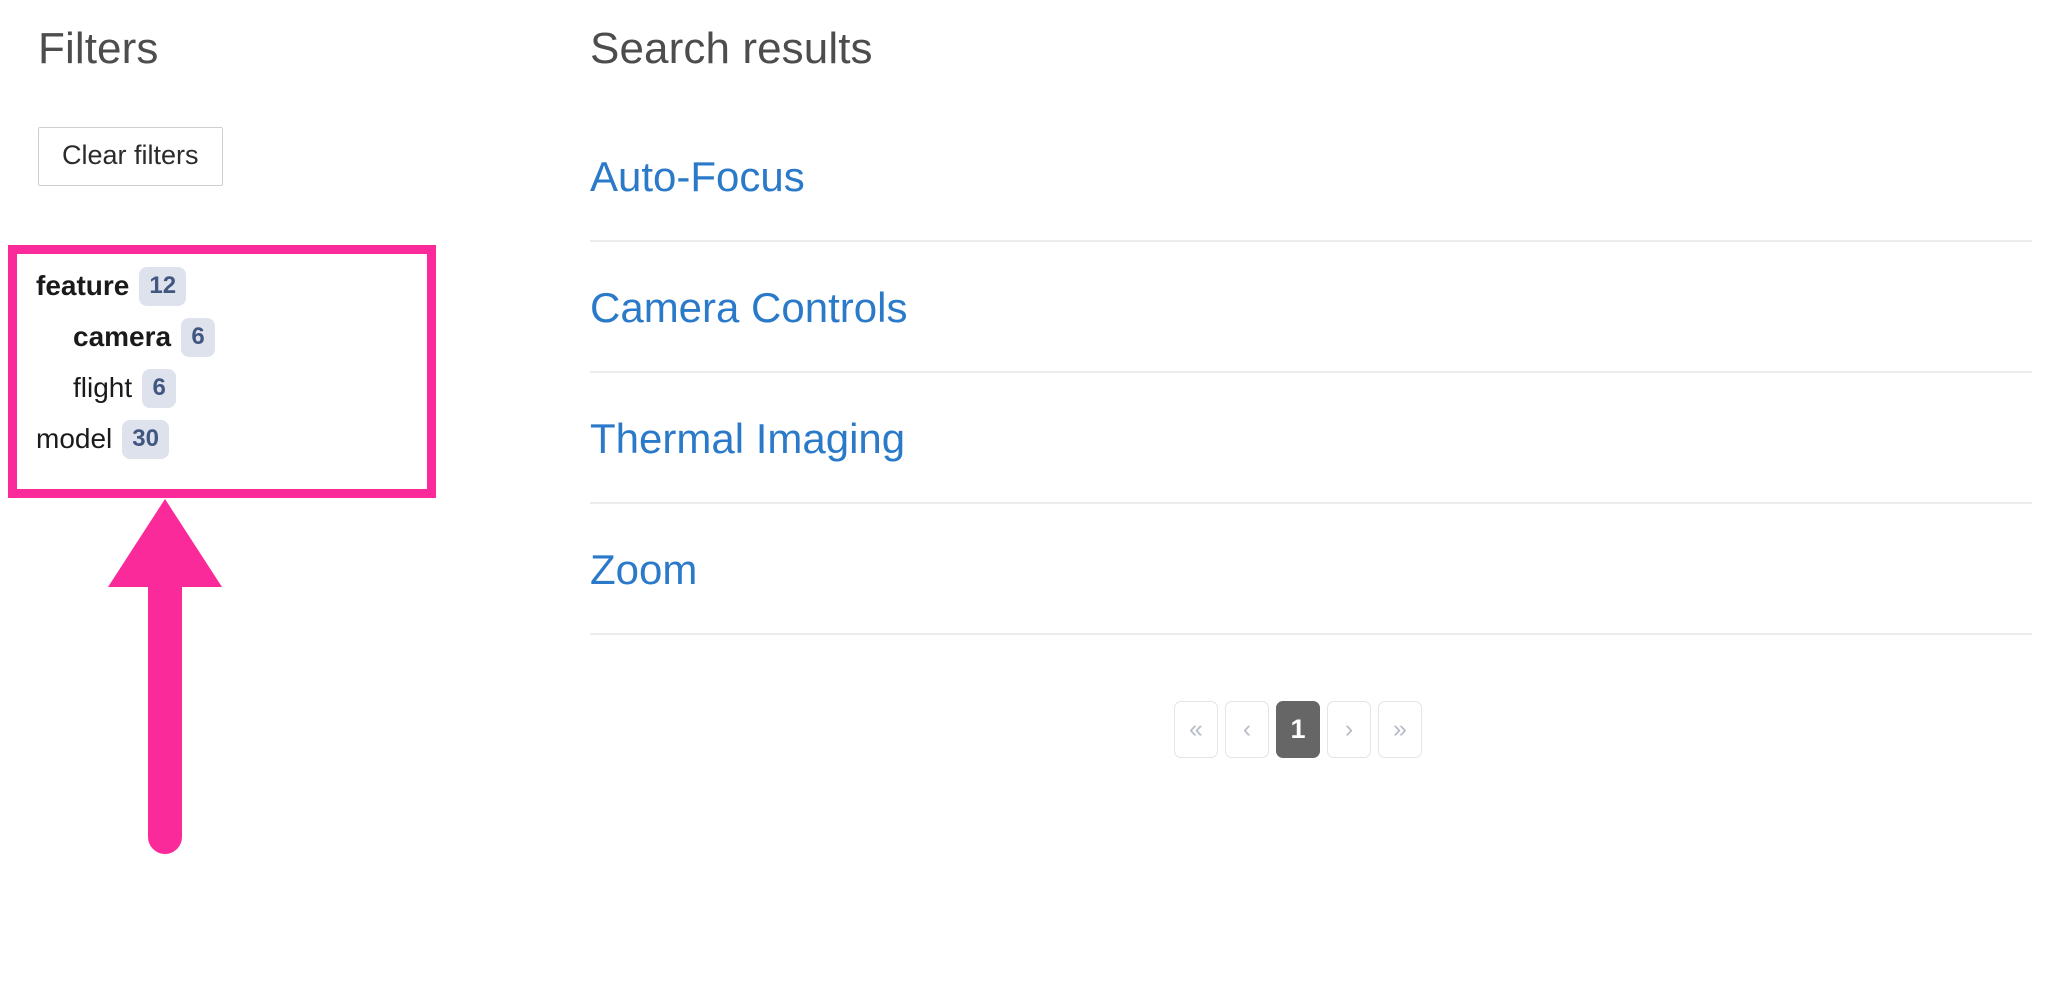 Image resolution: width=2062 pixels, height=992 pixels. What do you see at coordinates (697, 176) in the screenshot?
I see `result-link: Auto-Focus` at bounding box center [697, 176].